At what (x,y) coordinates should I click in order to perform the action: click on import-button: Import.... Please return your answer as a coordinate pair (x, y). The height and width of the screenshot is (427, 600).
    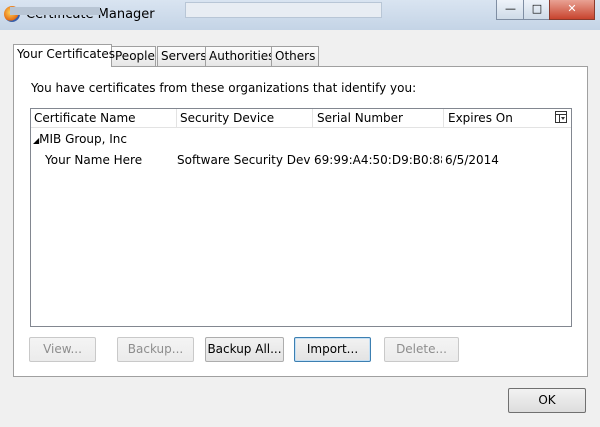
    Looking at the image, I should click on (332, 349).